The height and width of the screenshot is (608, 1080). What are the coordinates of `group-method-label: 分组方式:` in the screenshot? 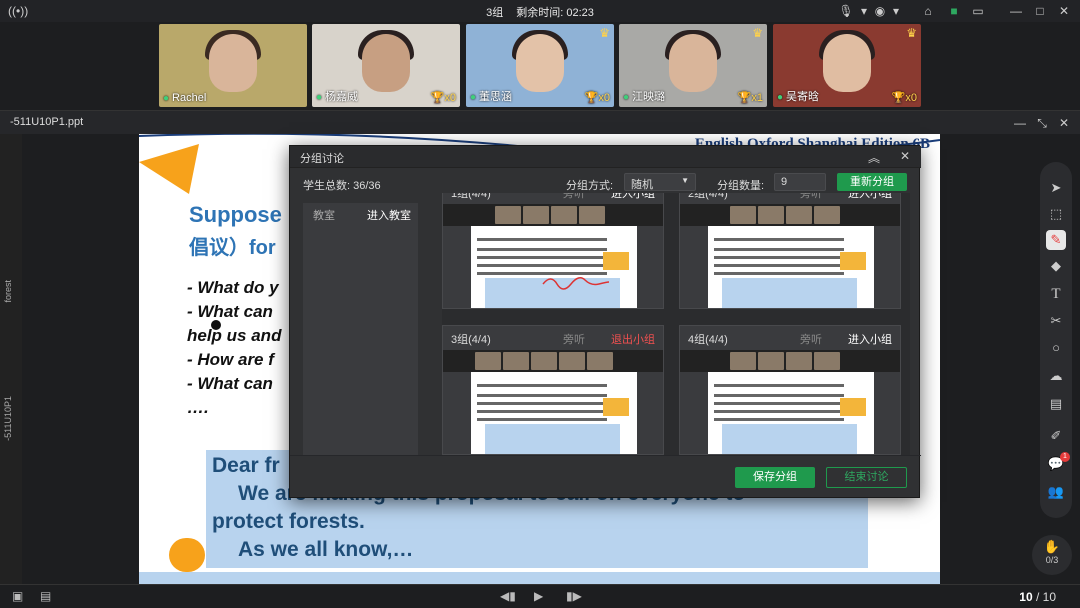 It's located at (590, 186).